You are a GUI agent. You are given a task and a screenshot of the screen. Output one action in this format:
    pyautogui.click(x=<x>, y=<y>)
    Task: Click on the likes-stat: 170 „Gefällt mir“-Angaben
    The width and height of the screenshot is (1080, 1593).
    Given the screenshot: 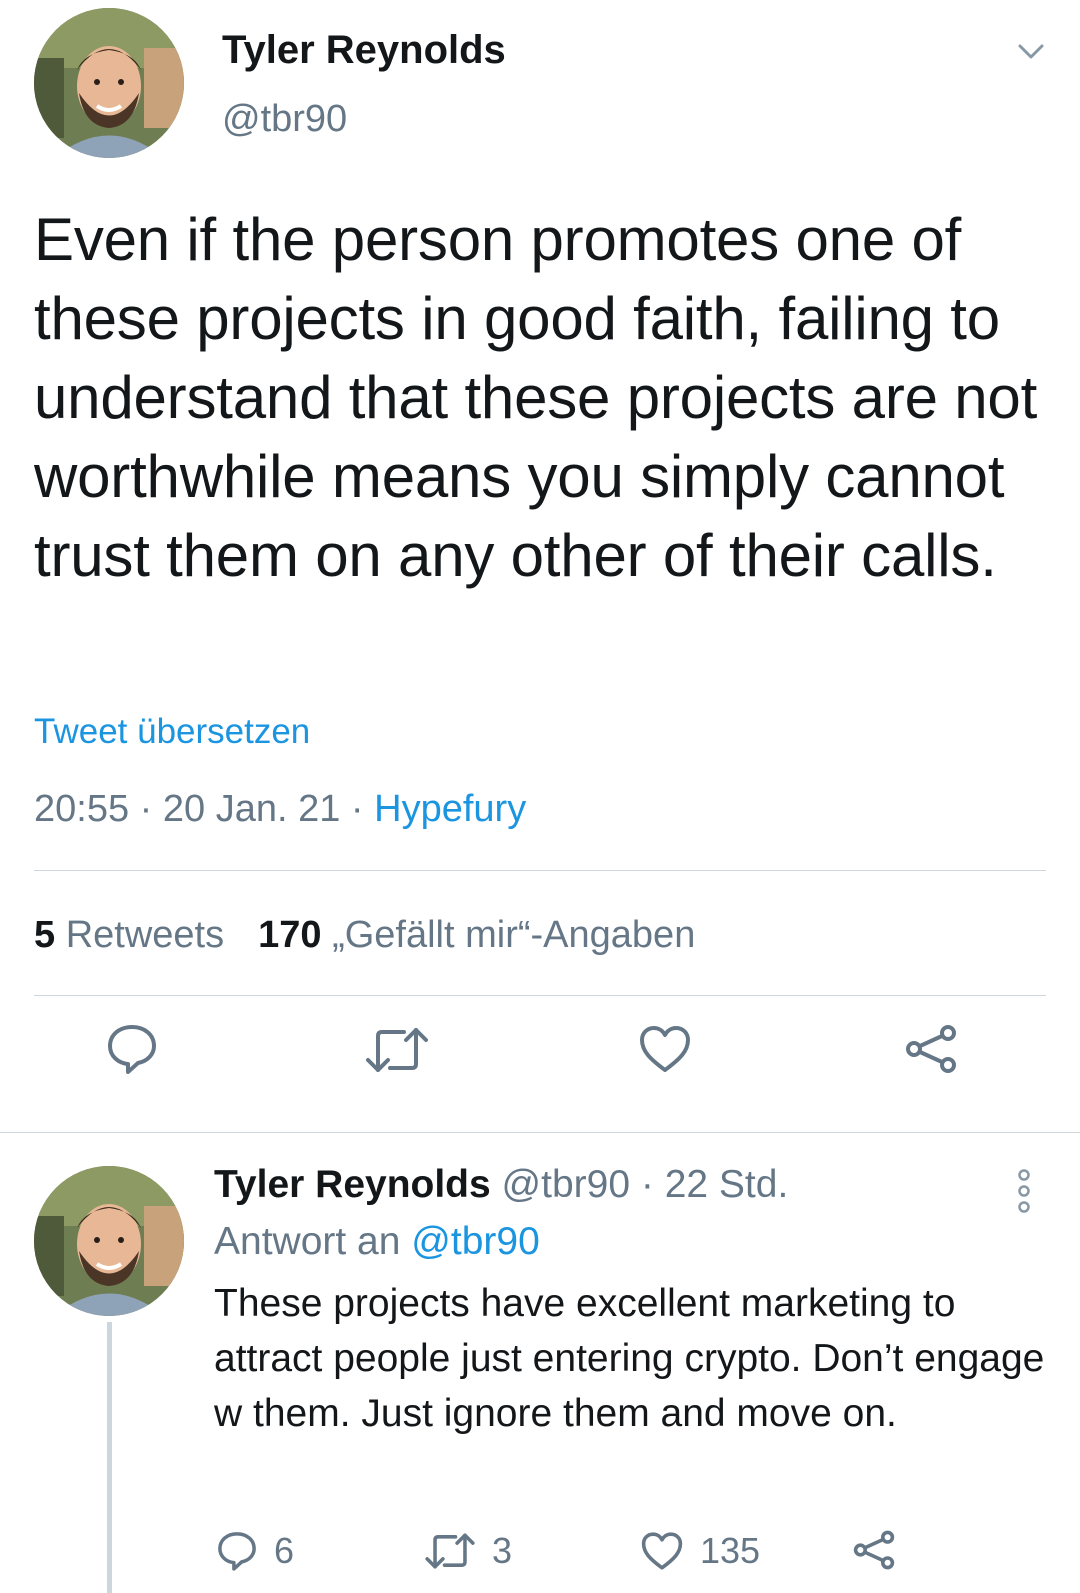 What is the action you would take?
    pyautogui.click(x=476, y=935)
    